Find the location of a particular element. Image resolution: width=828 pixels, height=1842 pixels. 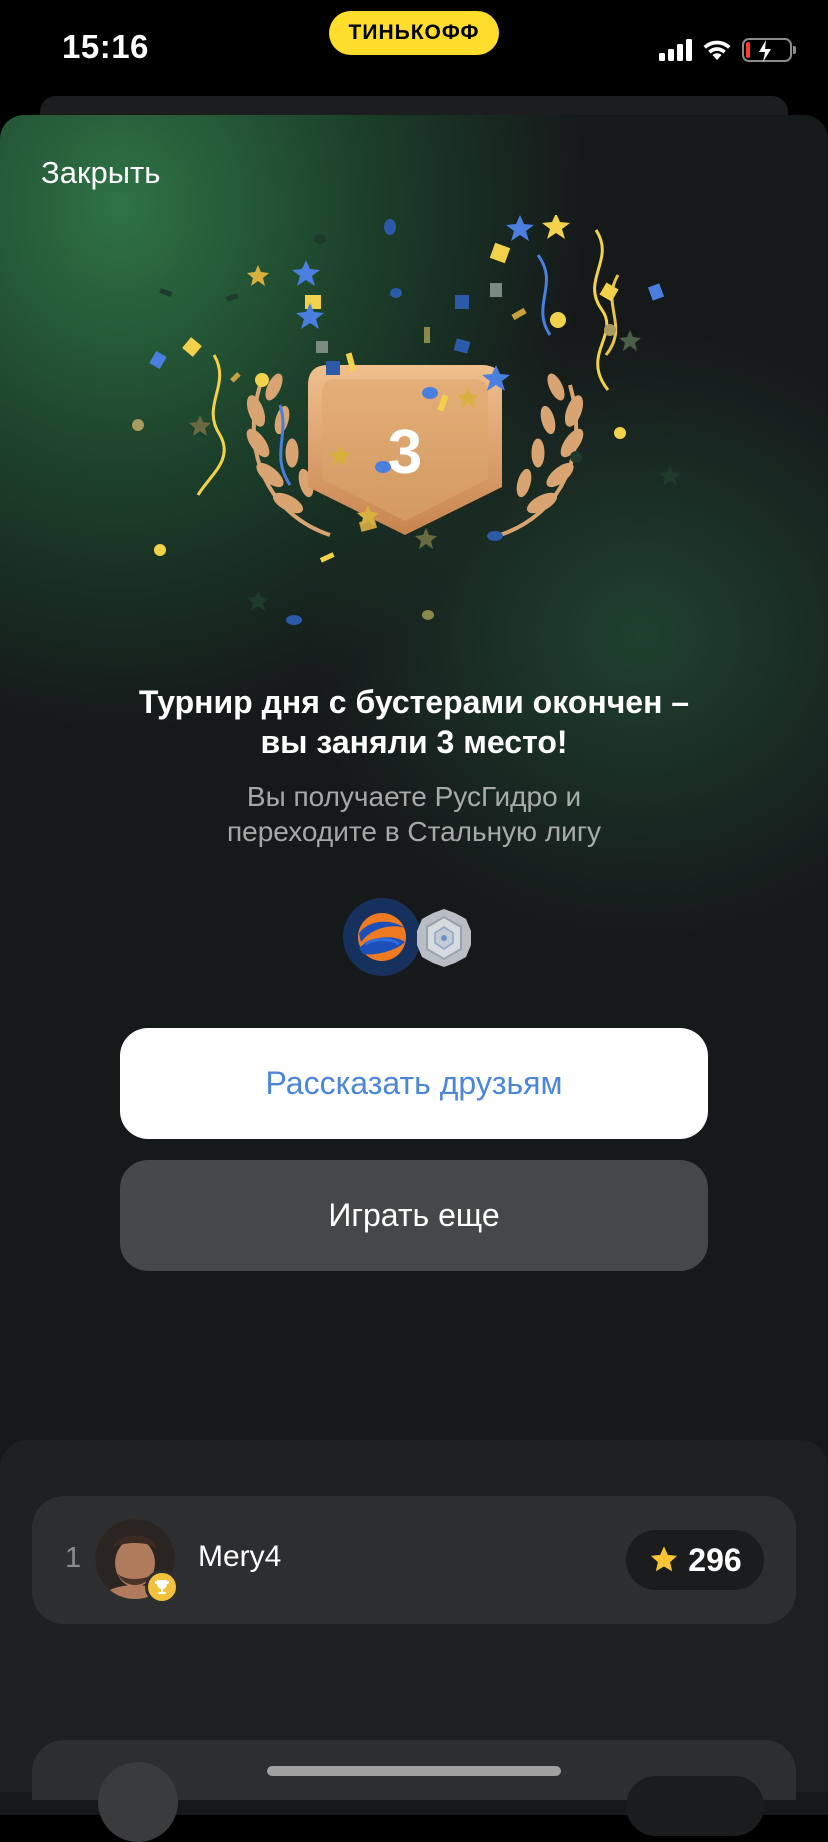

status-bar: 15:16 ТИНЬКОФФ is located at coordinates (414, 50).